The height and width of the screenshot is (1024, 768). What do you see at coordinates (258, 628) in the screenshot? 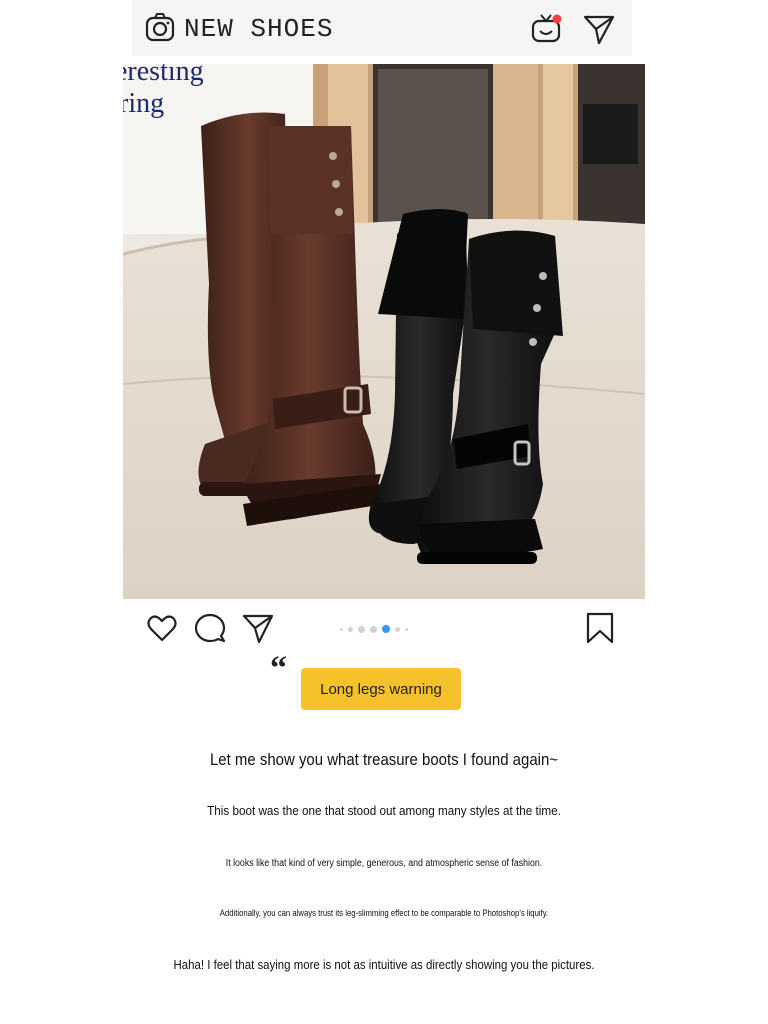
I see `share-icon` at bounding box center [258, 628].